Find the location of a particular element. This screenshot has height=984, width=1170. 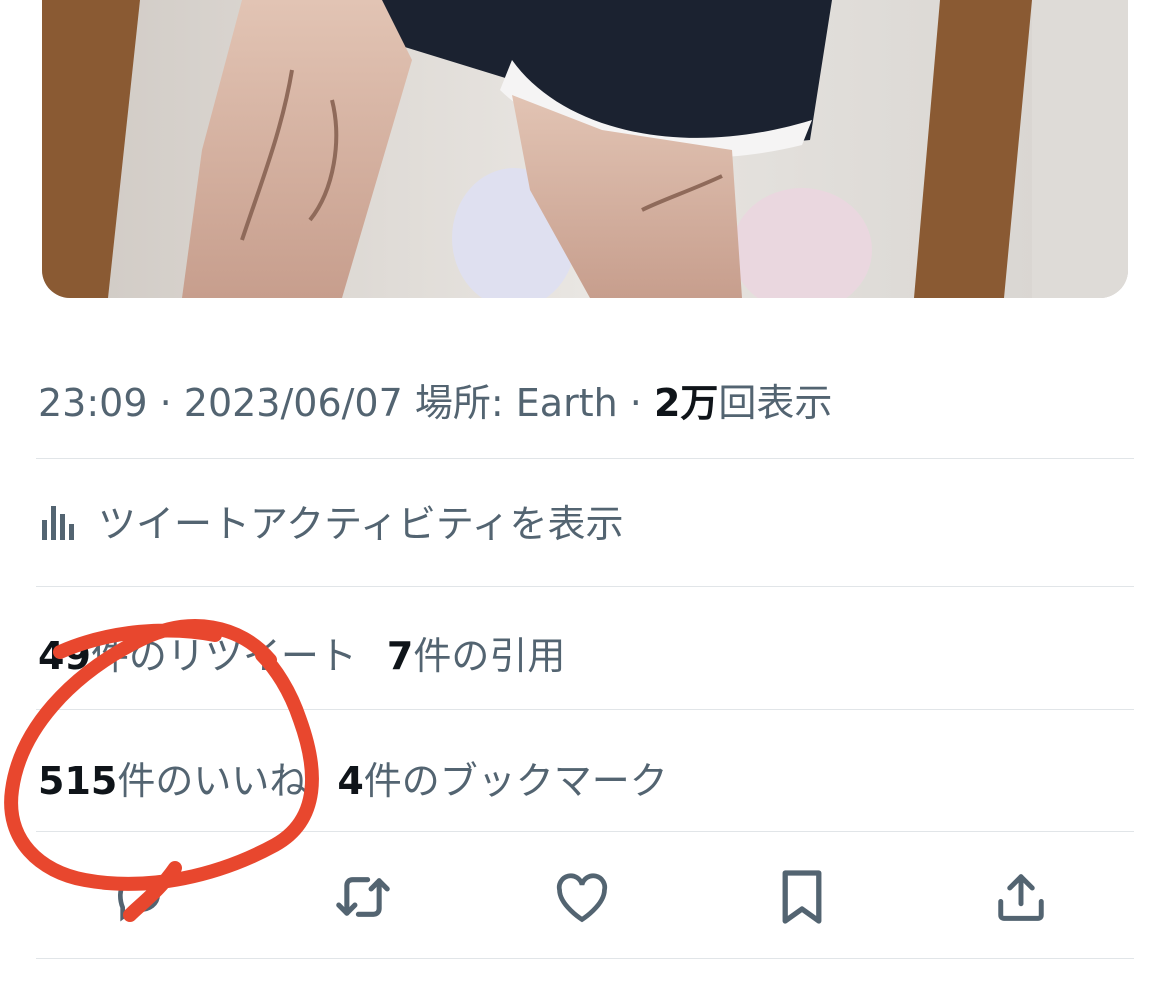

views-label: 回表示 is located at coordinates (775, 403).